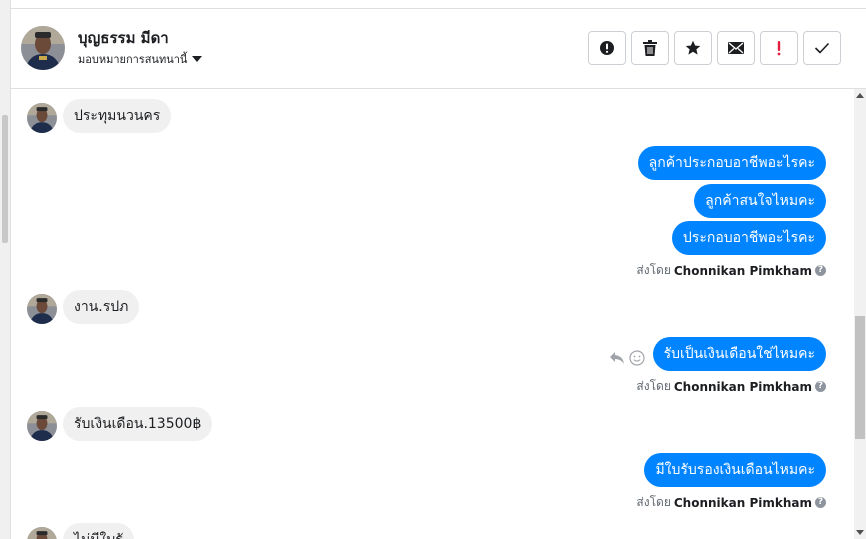 This screenshot has width=866, height=539. I want to click on delete-button, so click(650, 48).